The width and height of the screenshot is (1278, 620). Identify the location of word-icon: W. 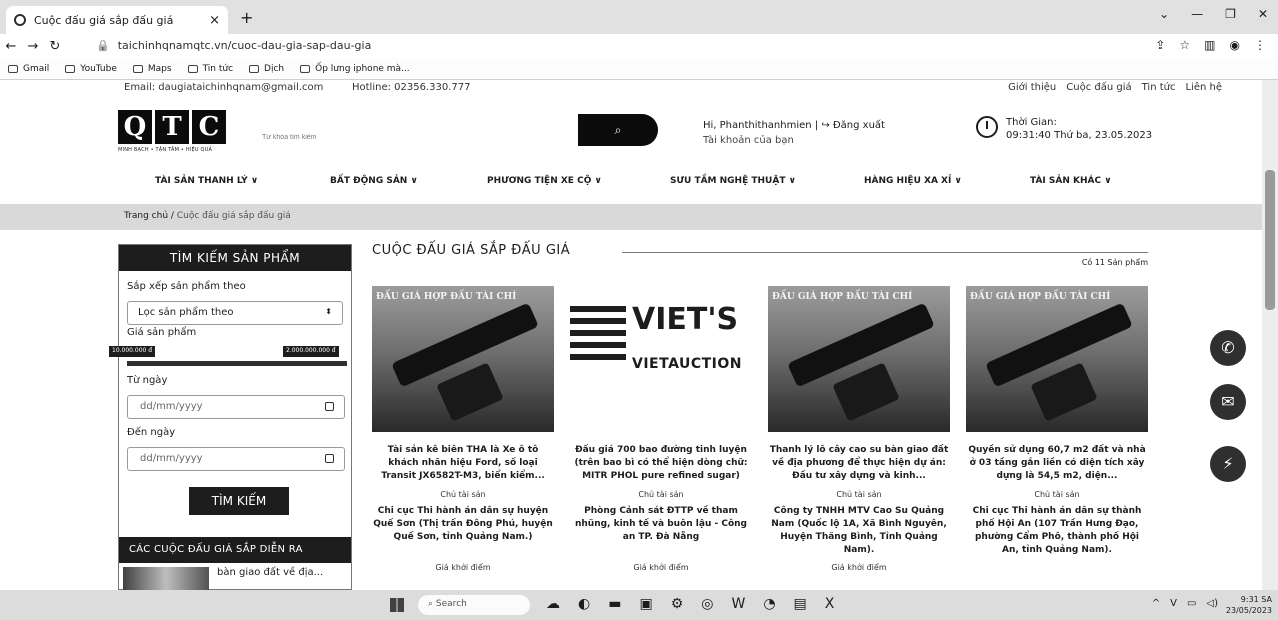
(738, 604).